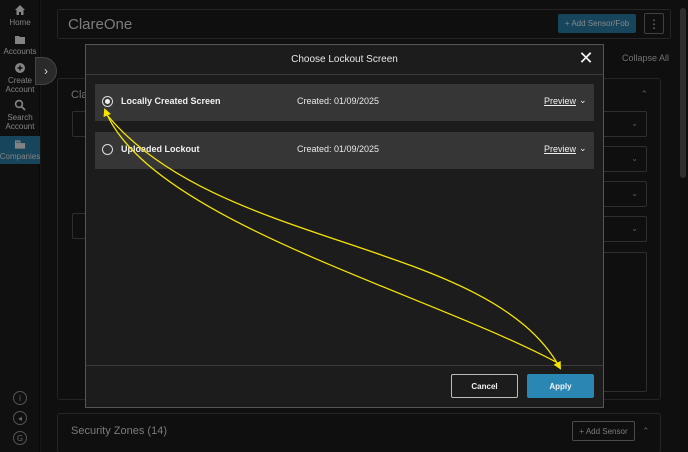 This screenshot has width=688, height=452. What do you see at coordinates (46, 71) in the screenshot?
I see `chevron-right-icon: ›` at bounding box center [46, 71].